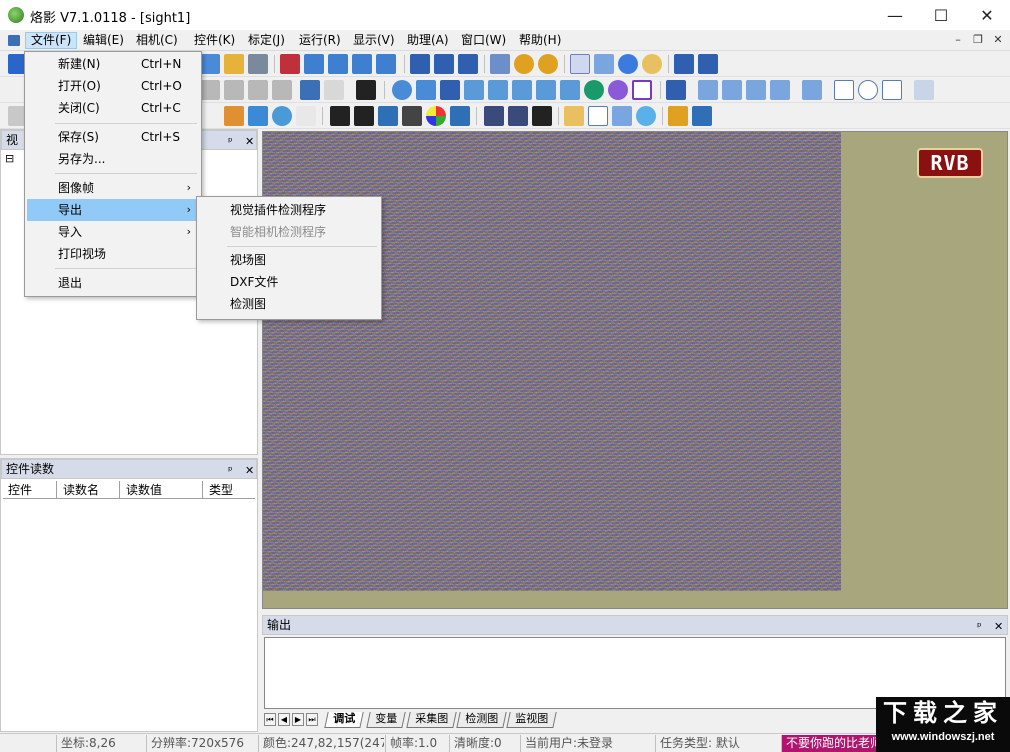 This screenshot has width=1010, height=752. What do you see at coordinates (210, 64) in the screenshot?
I see `image-icon` at bounding box center [210, 64].